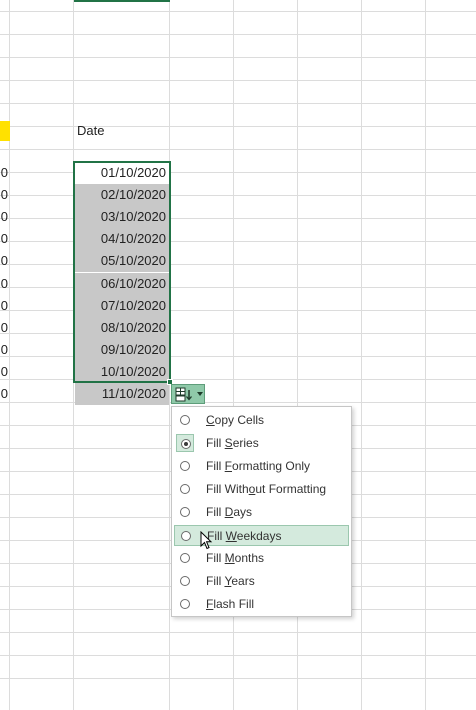 The width and height of the screenshot is (476, 710). What do you see at coordinates (122, 306) in the screenshot?
I see `date-cell: 07/10/2020` at bounding box center [122, 306].